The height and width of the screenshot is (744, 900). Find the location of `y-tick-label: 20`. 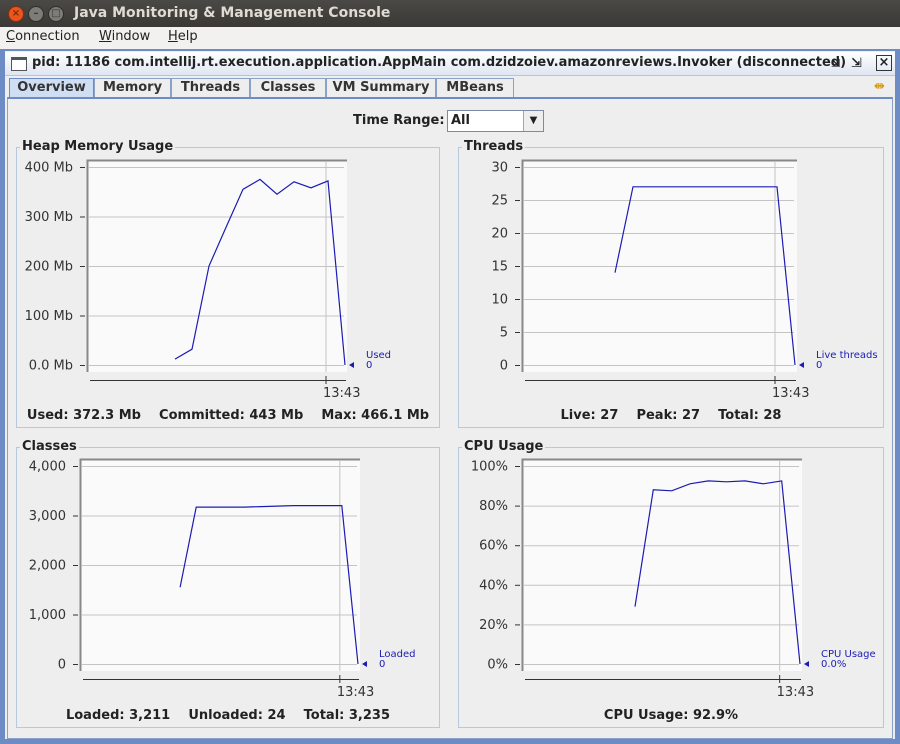

y-tick-label: 20 is located at coordinates (499, 234).